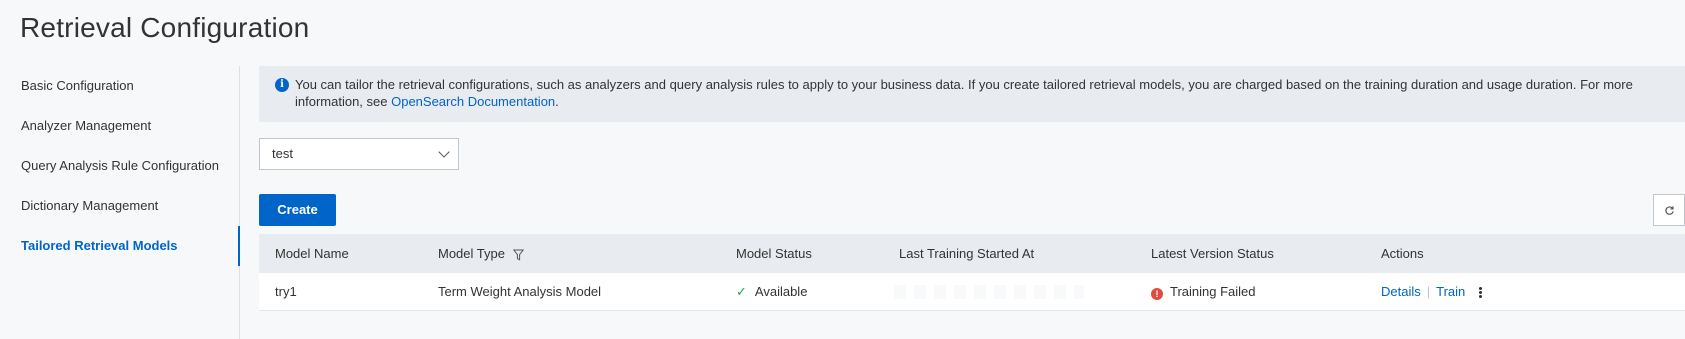 The width and height of the screenshot is (1685, 339). Describe the element at coordinates (1432, 292) in the screenshot. I see `row-actions: Details | Train` at that location.